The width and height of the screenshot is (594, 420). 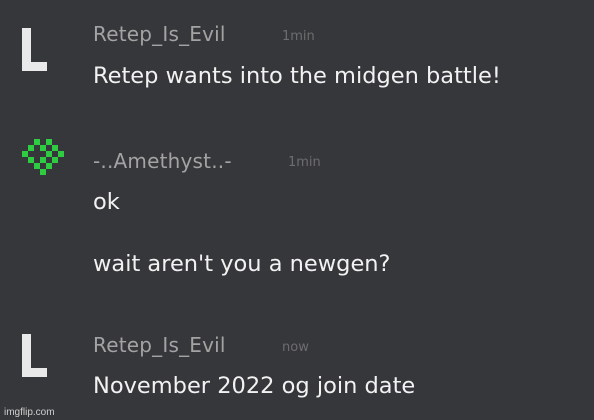 What do you see at coordinates (29, 412) in the screenshot?
I see `watermark: imgflip.com` at bounding box center [29, 412].